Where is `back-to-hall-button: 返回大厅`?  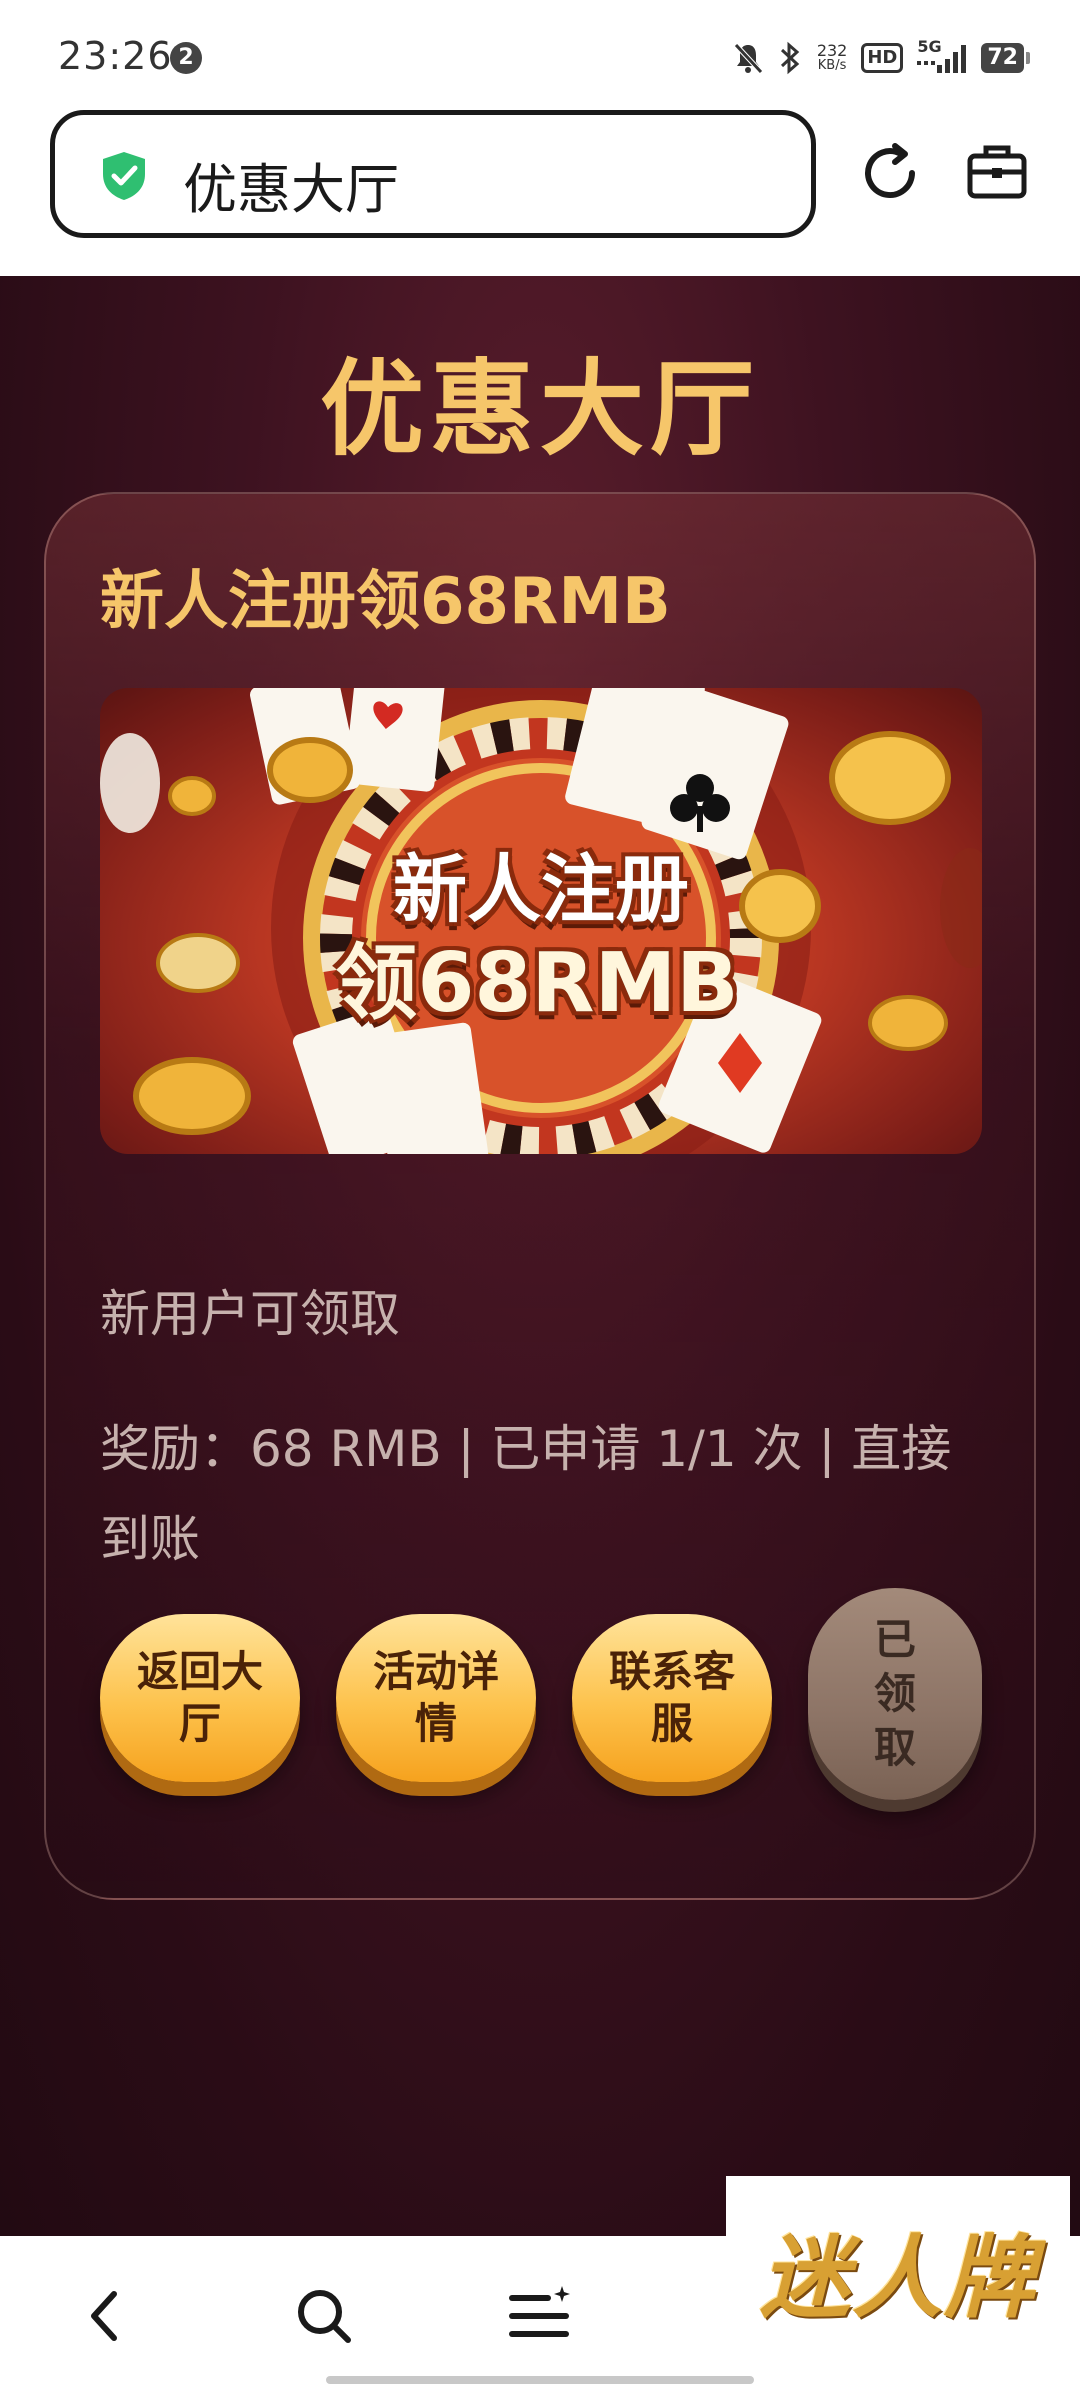
back-to-hall-button: 返回大厅 is located at coordinates (200, 1698).